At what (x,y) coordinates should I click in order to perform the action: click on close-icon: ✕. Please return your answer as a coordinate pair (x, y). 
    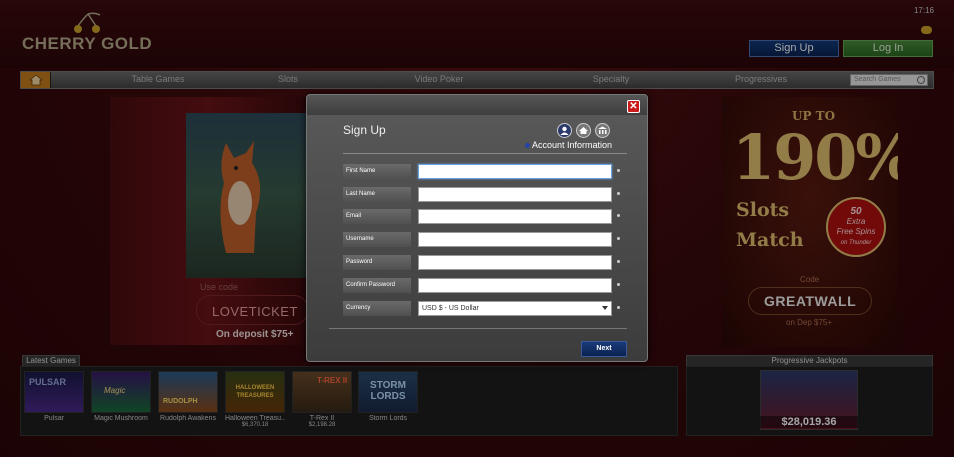
    Looking at the image, I should click on (633, 106).